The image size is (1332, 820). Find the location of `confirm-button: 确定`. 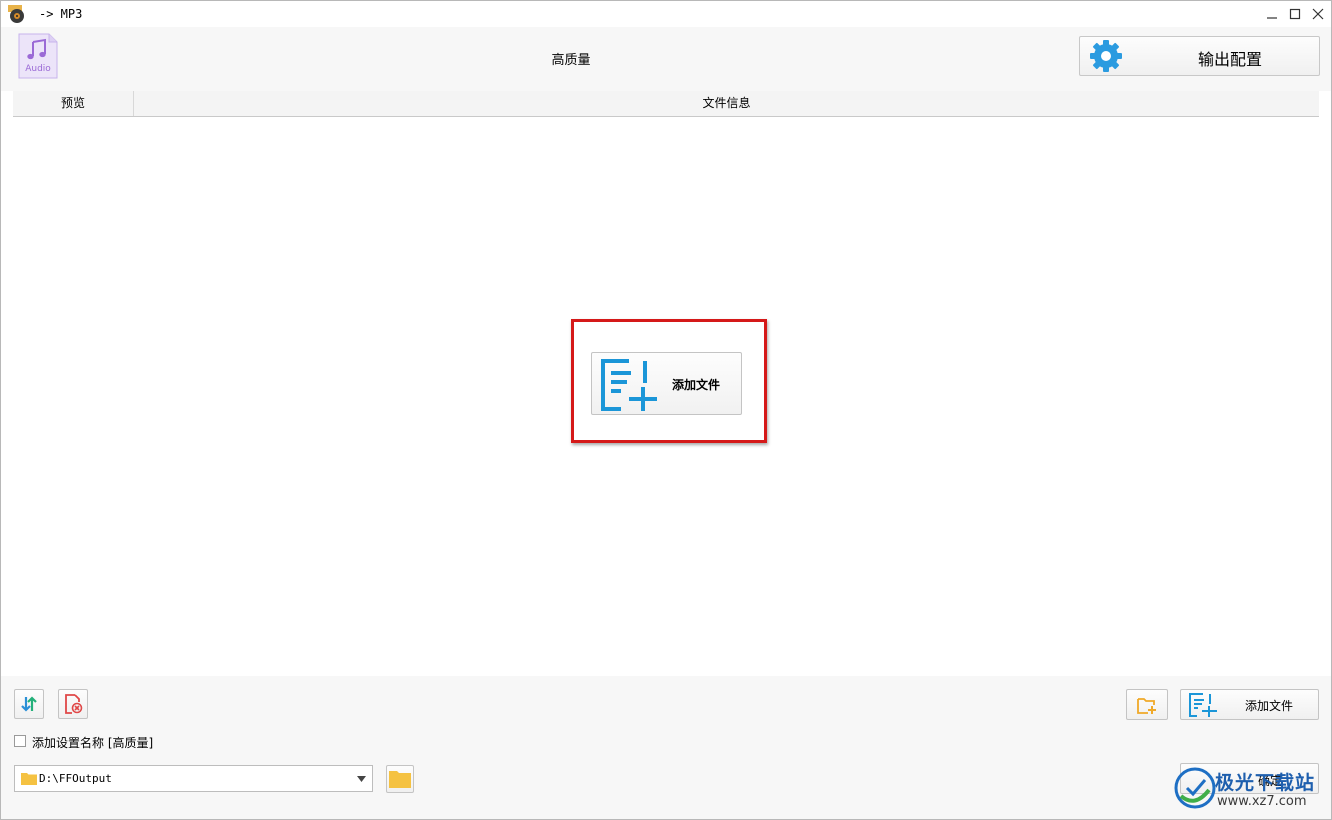

confirm-button: 确定 is located at coordinates (1249, 778).